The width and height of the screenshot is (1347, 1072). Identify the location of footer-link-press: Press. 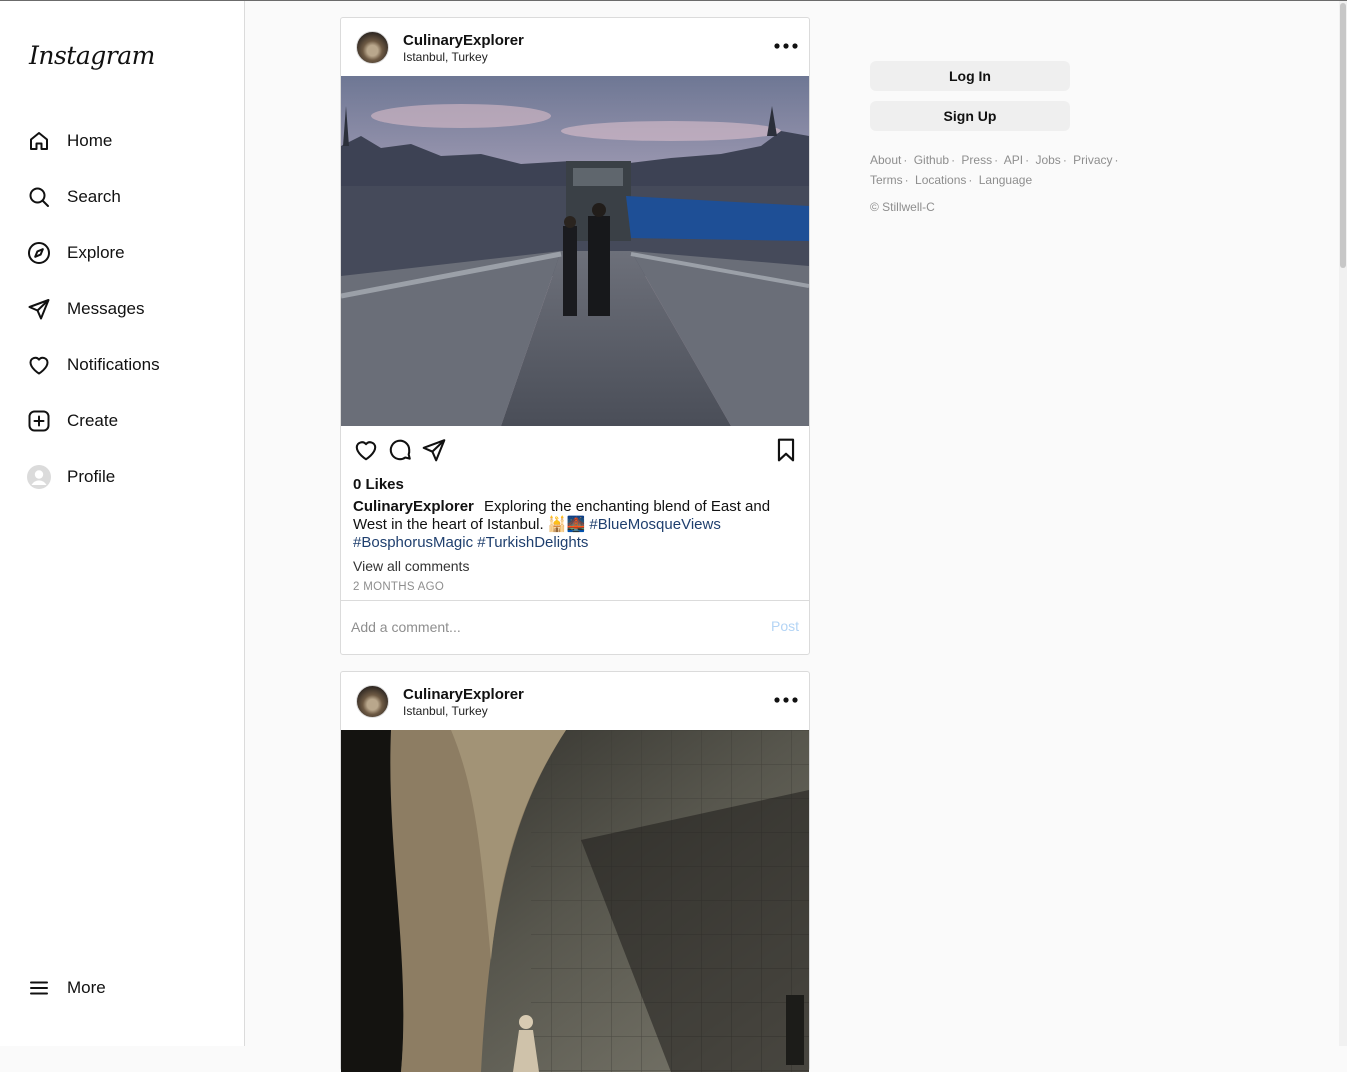
(976, 160).